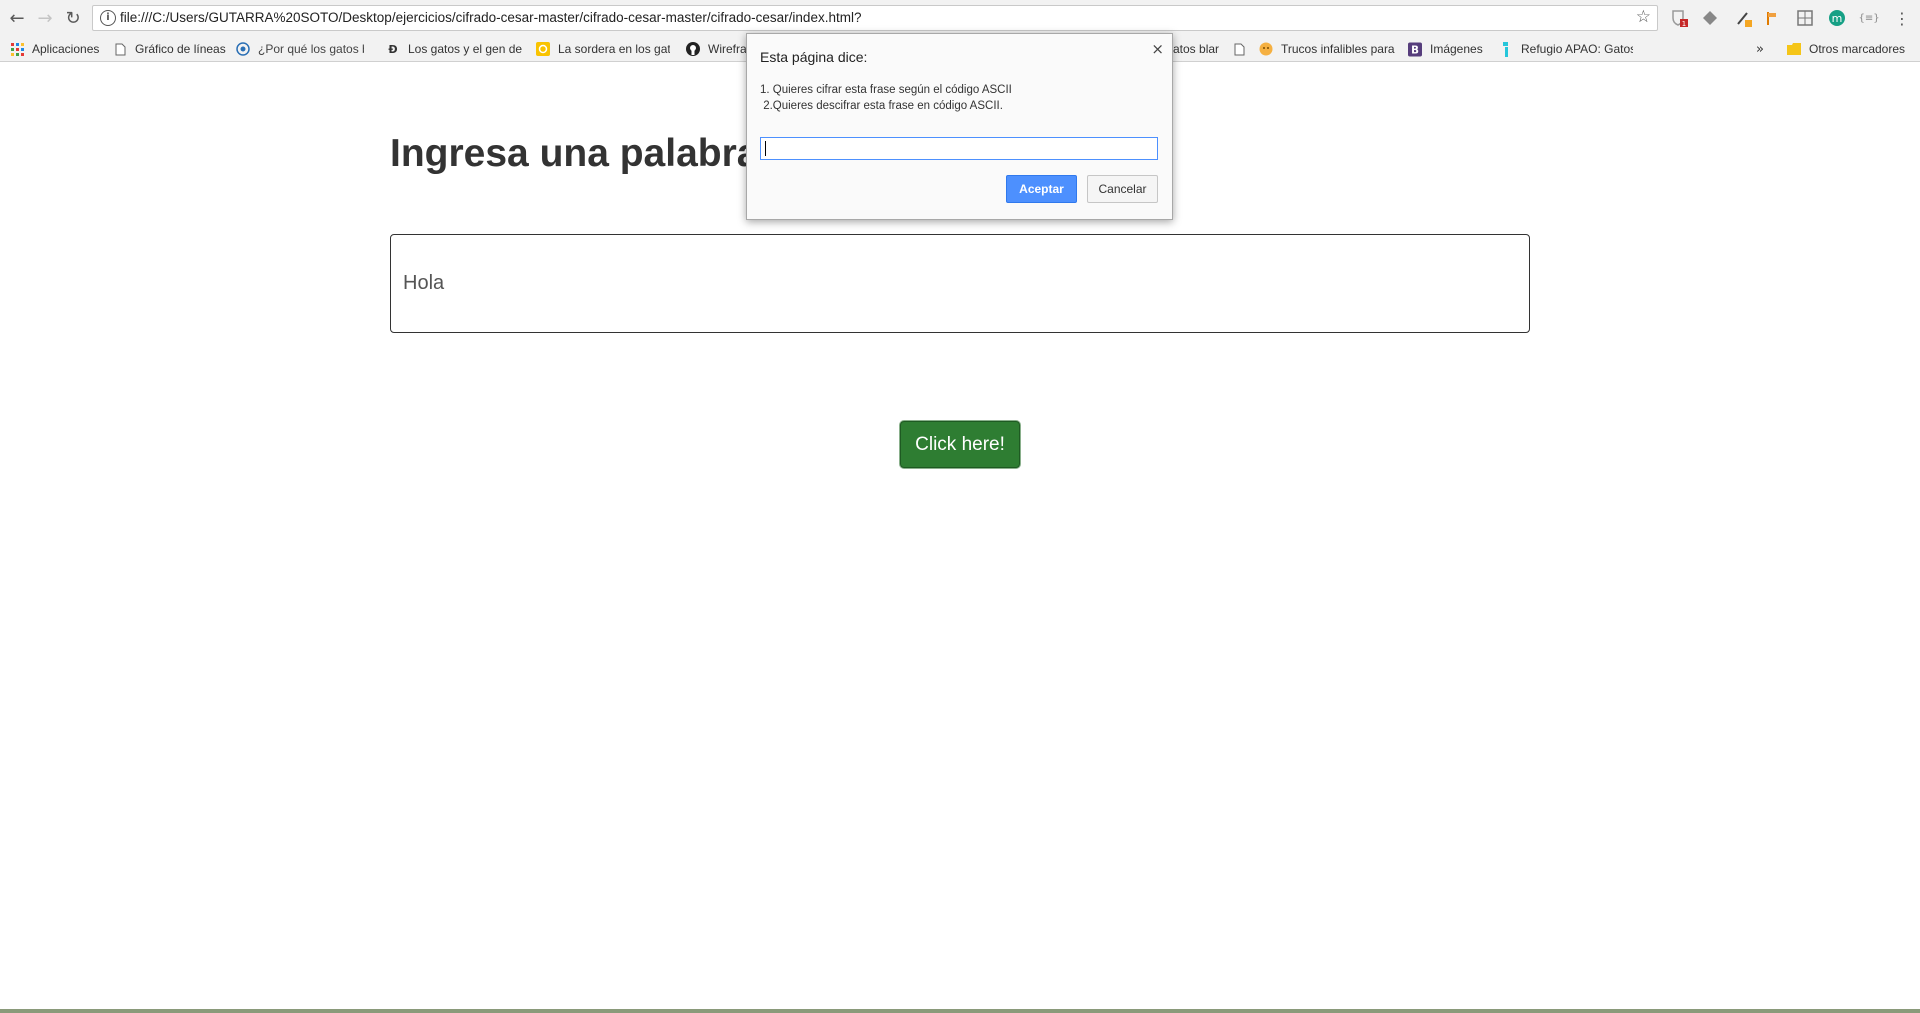 The height and width of the screenshot is (1013, 1920). I want to click on bookmark-item: Refugio APAO: Gatos, so click(1566, 49).